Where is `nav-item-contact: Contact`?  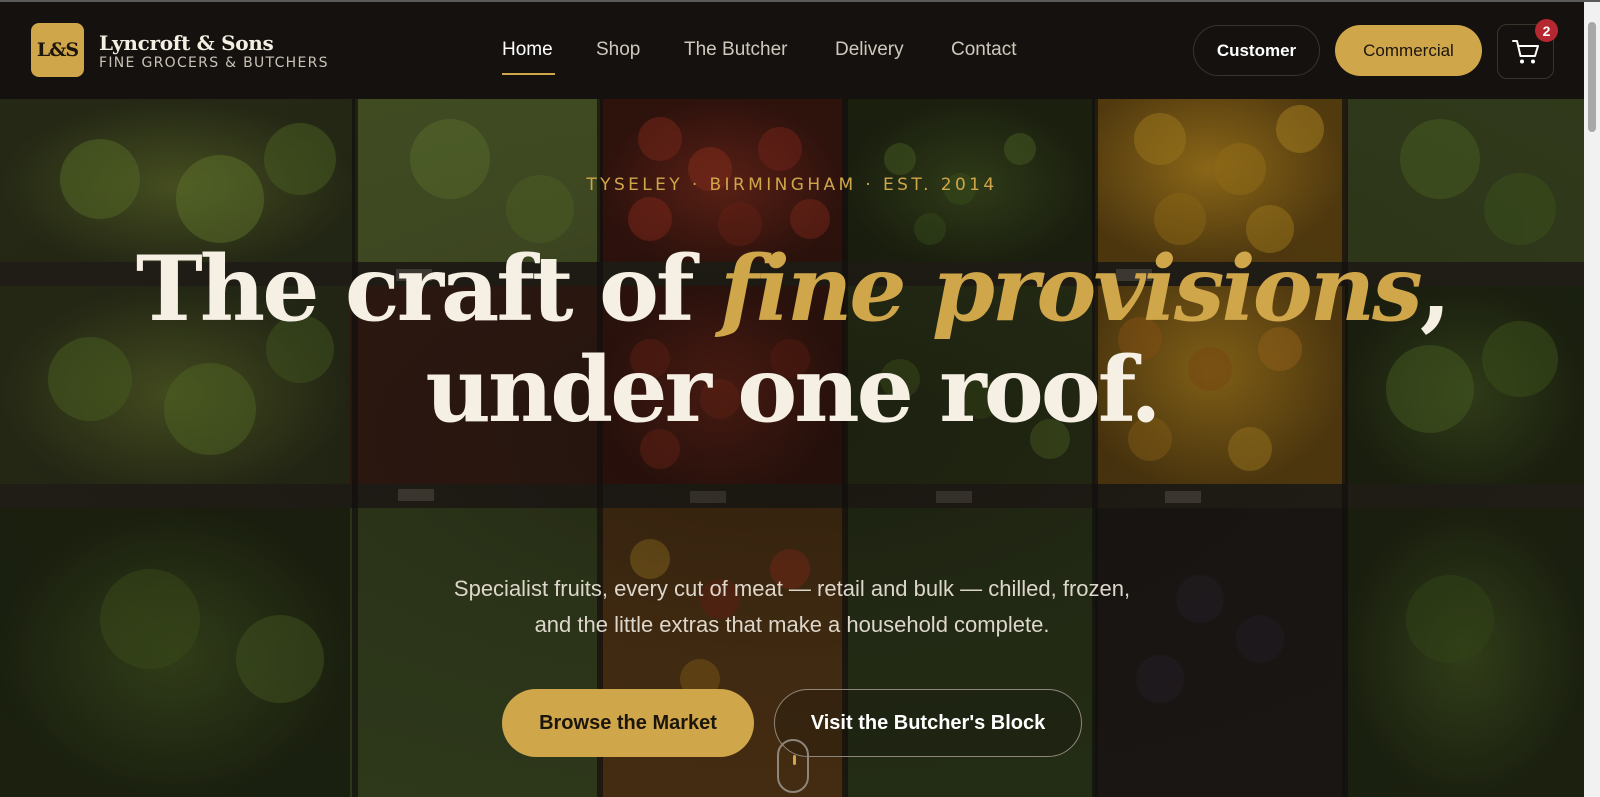 nav-item-contact: Contact is located at coordinates (983, 50).